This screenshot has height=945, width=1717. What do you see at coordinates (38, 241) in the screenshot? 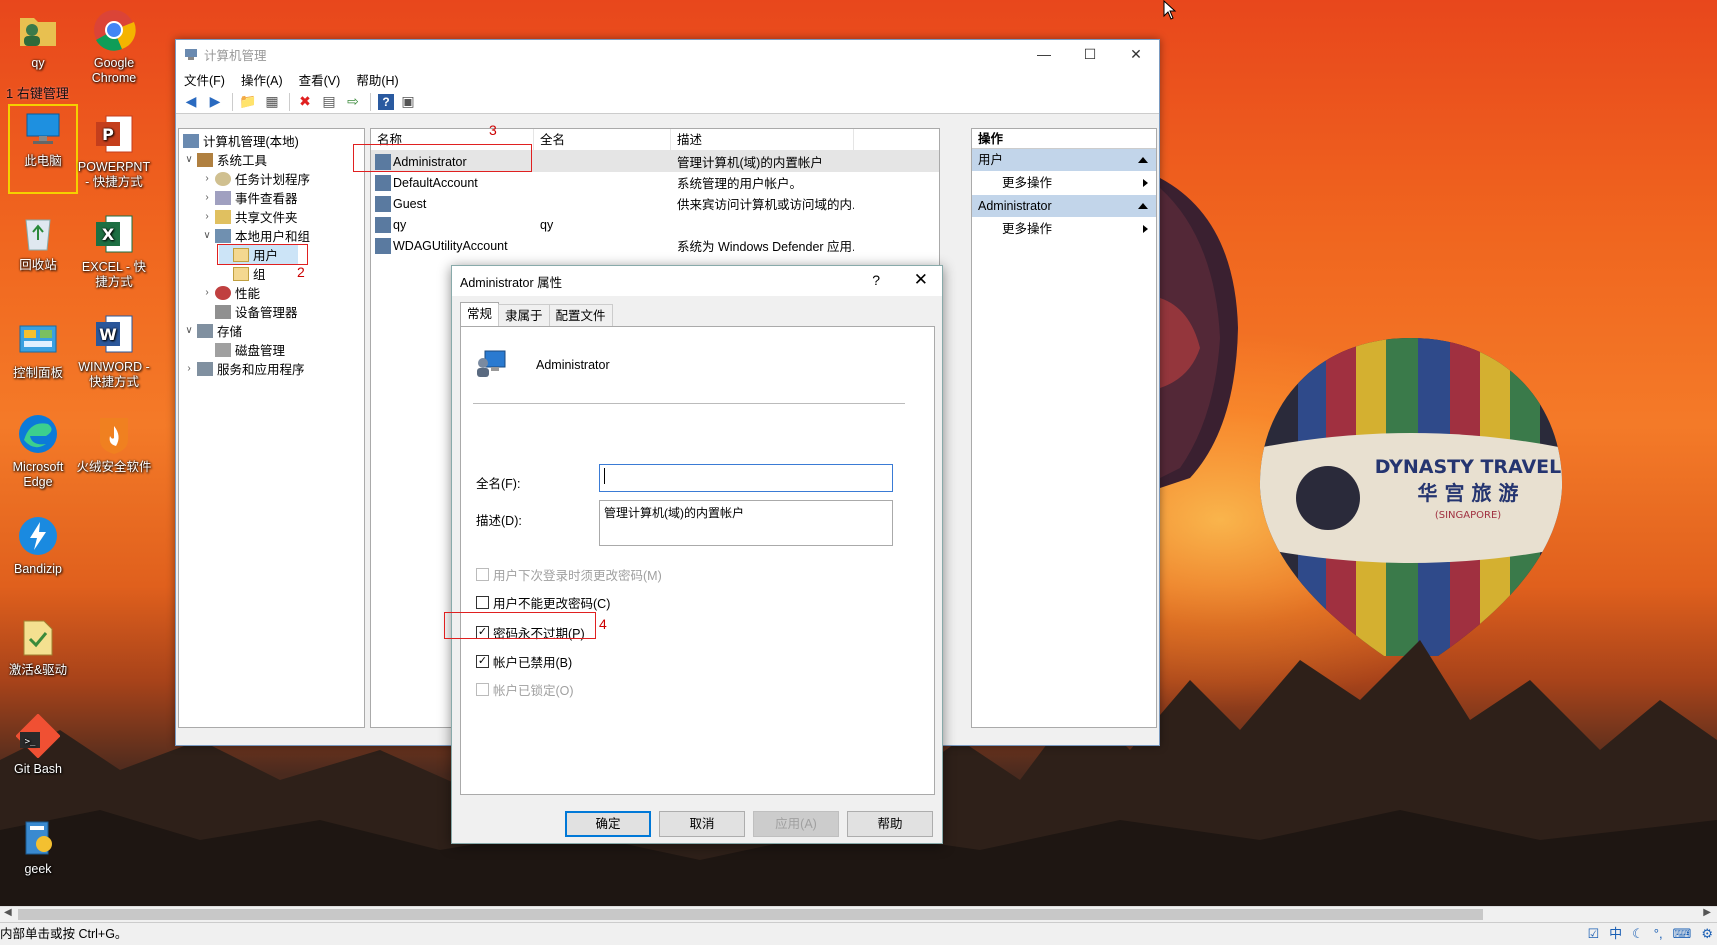
I see `desktop-icon-recycle-bin: 回收站` at bounding box center [38, 241].